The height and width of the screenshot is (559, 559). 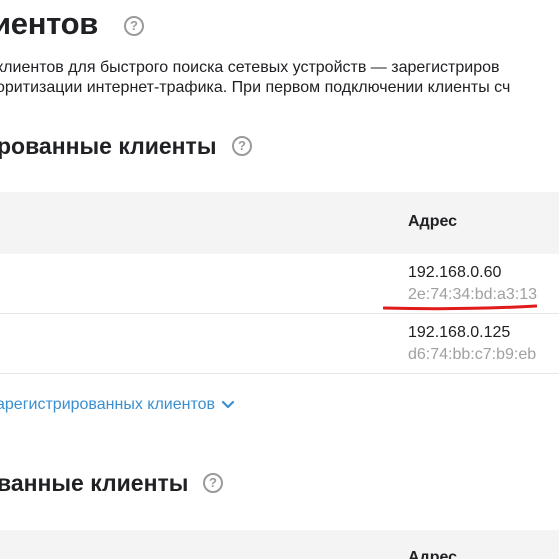 I want to click on client-ip: 192.168.0.125, so click(x=459, y=332).